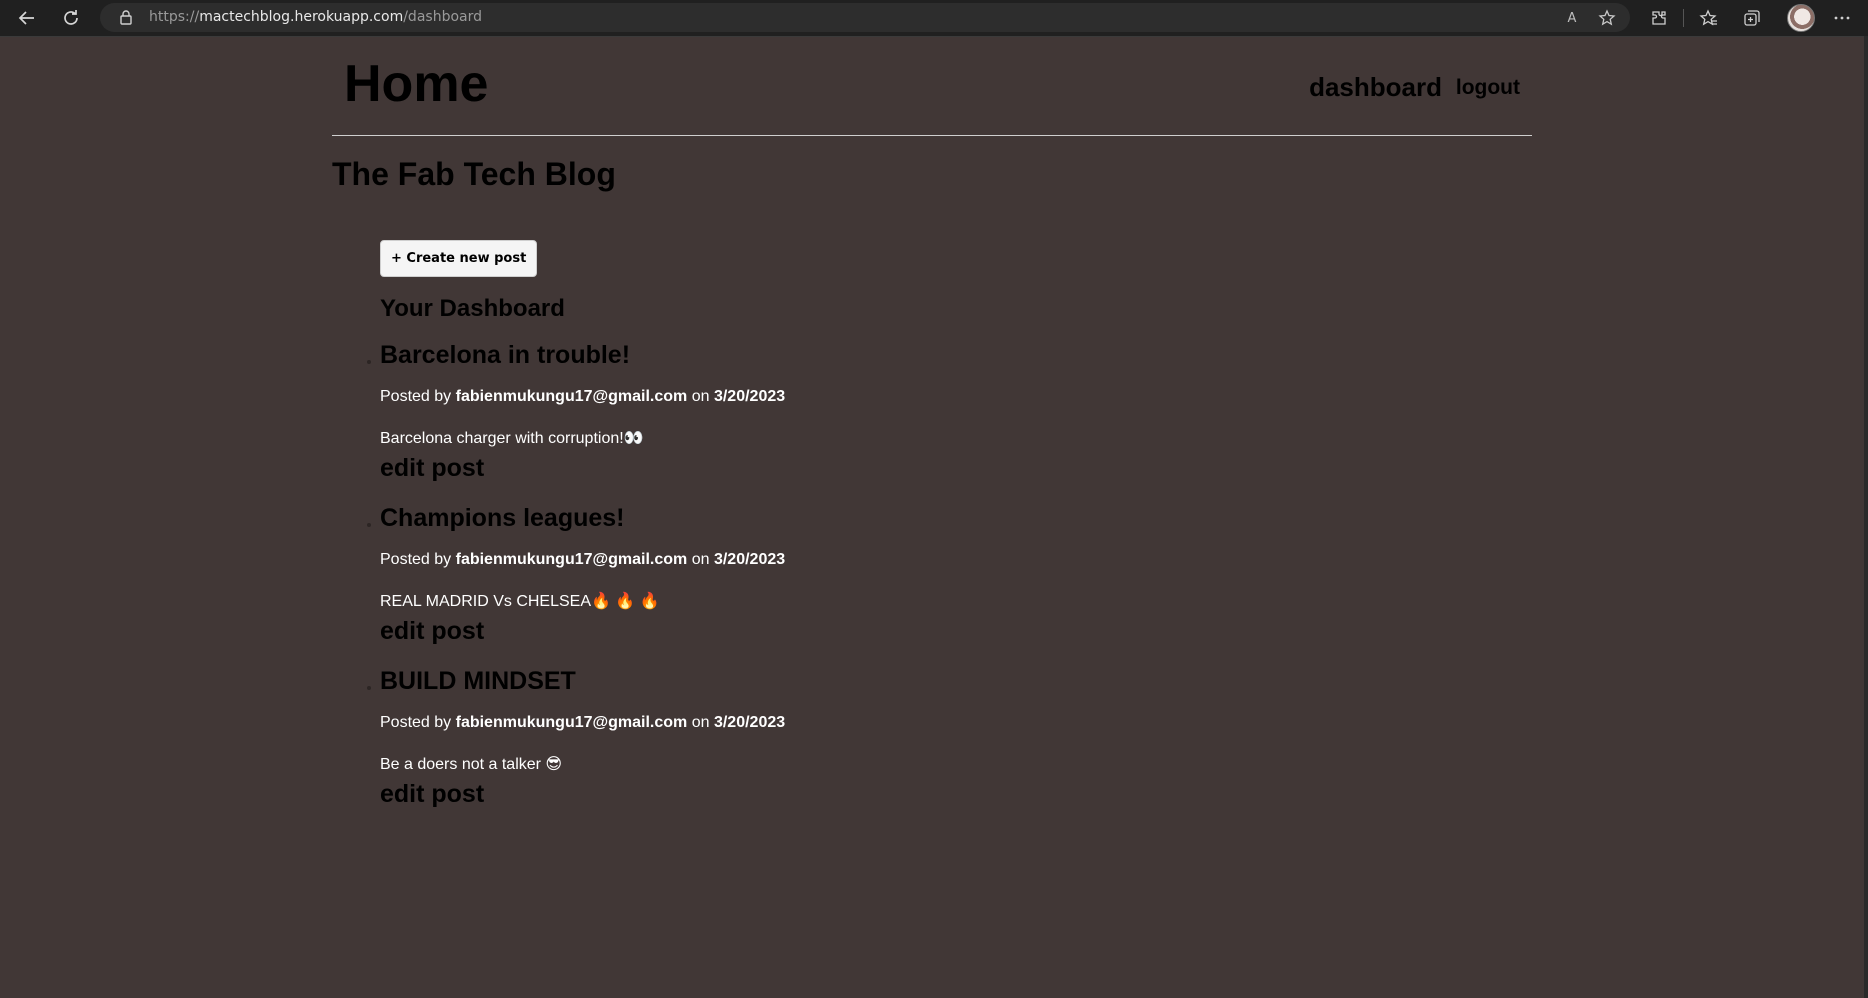 This screenshot has height=998, width=1868. What do you see at coordinates (1572, 18) in the screenshot?
I see `read-aloud-icon: A` at bounding box center [1572, 18].